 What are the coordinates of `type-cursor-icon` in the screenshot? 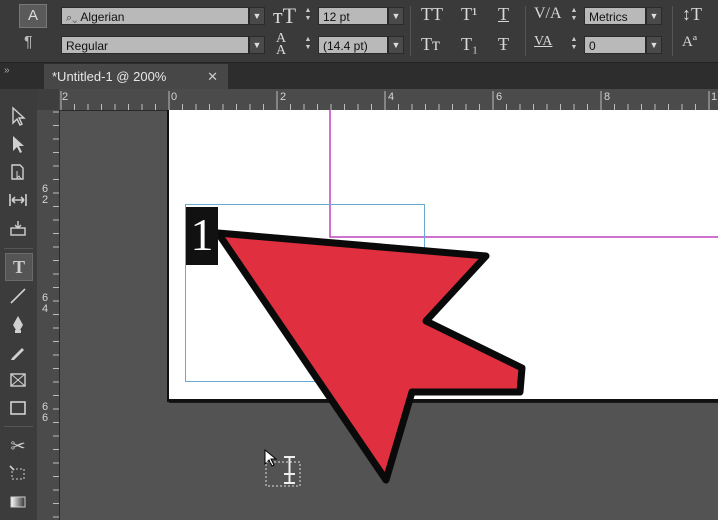 It's located at (282, 467).